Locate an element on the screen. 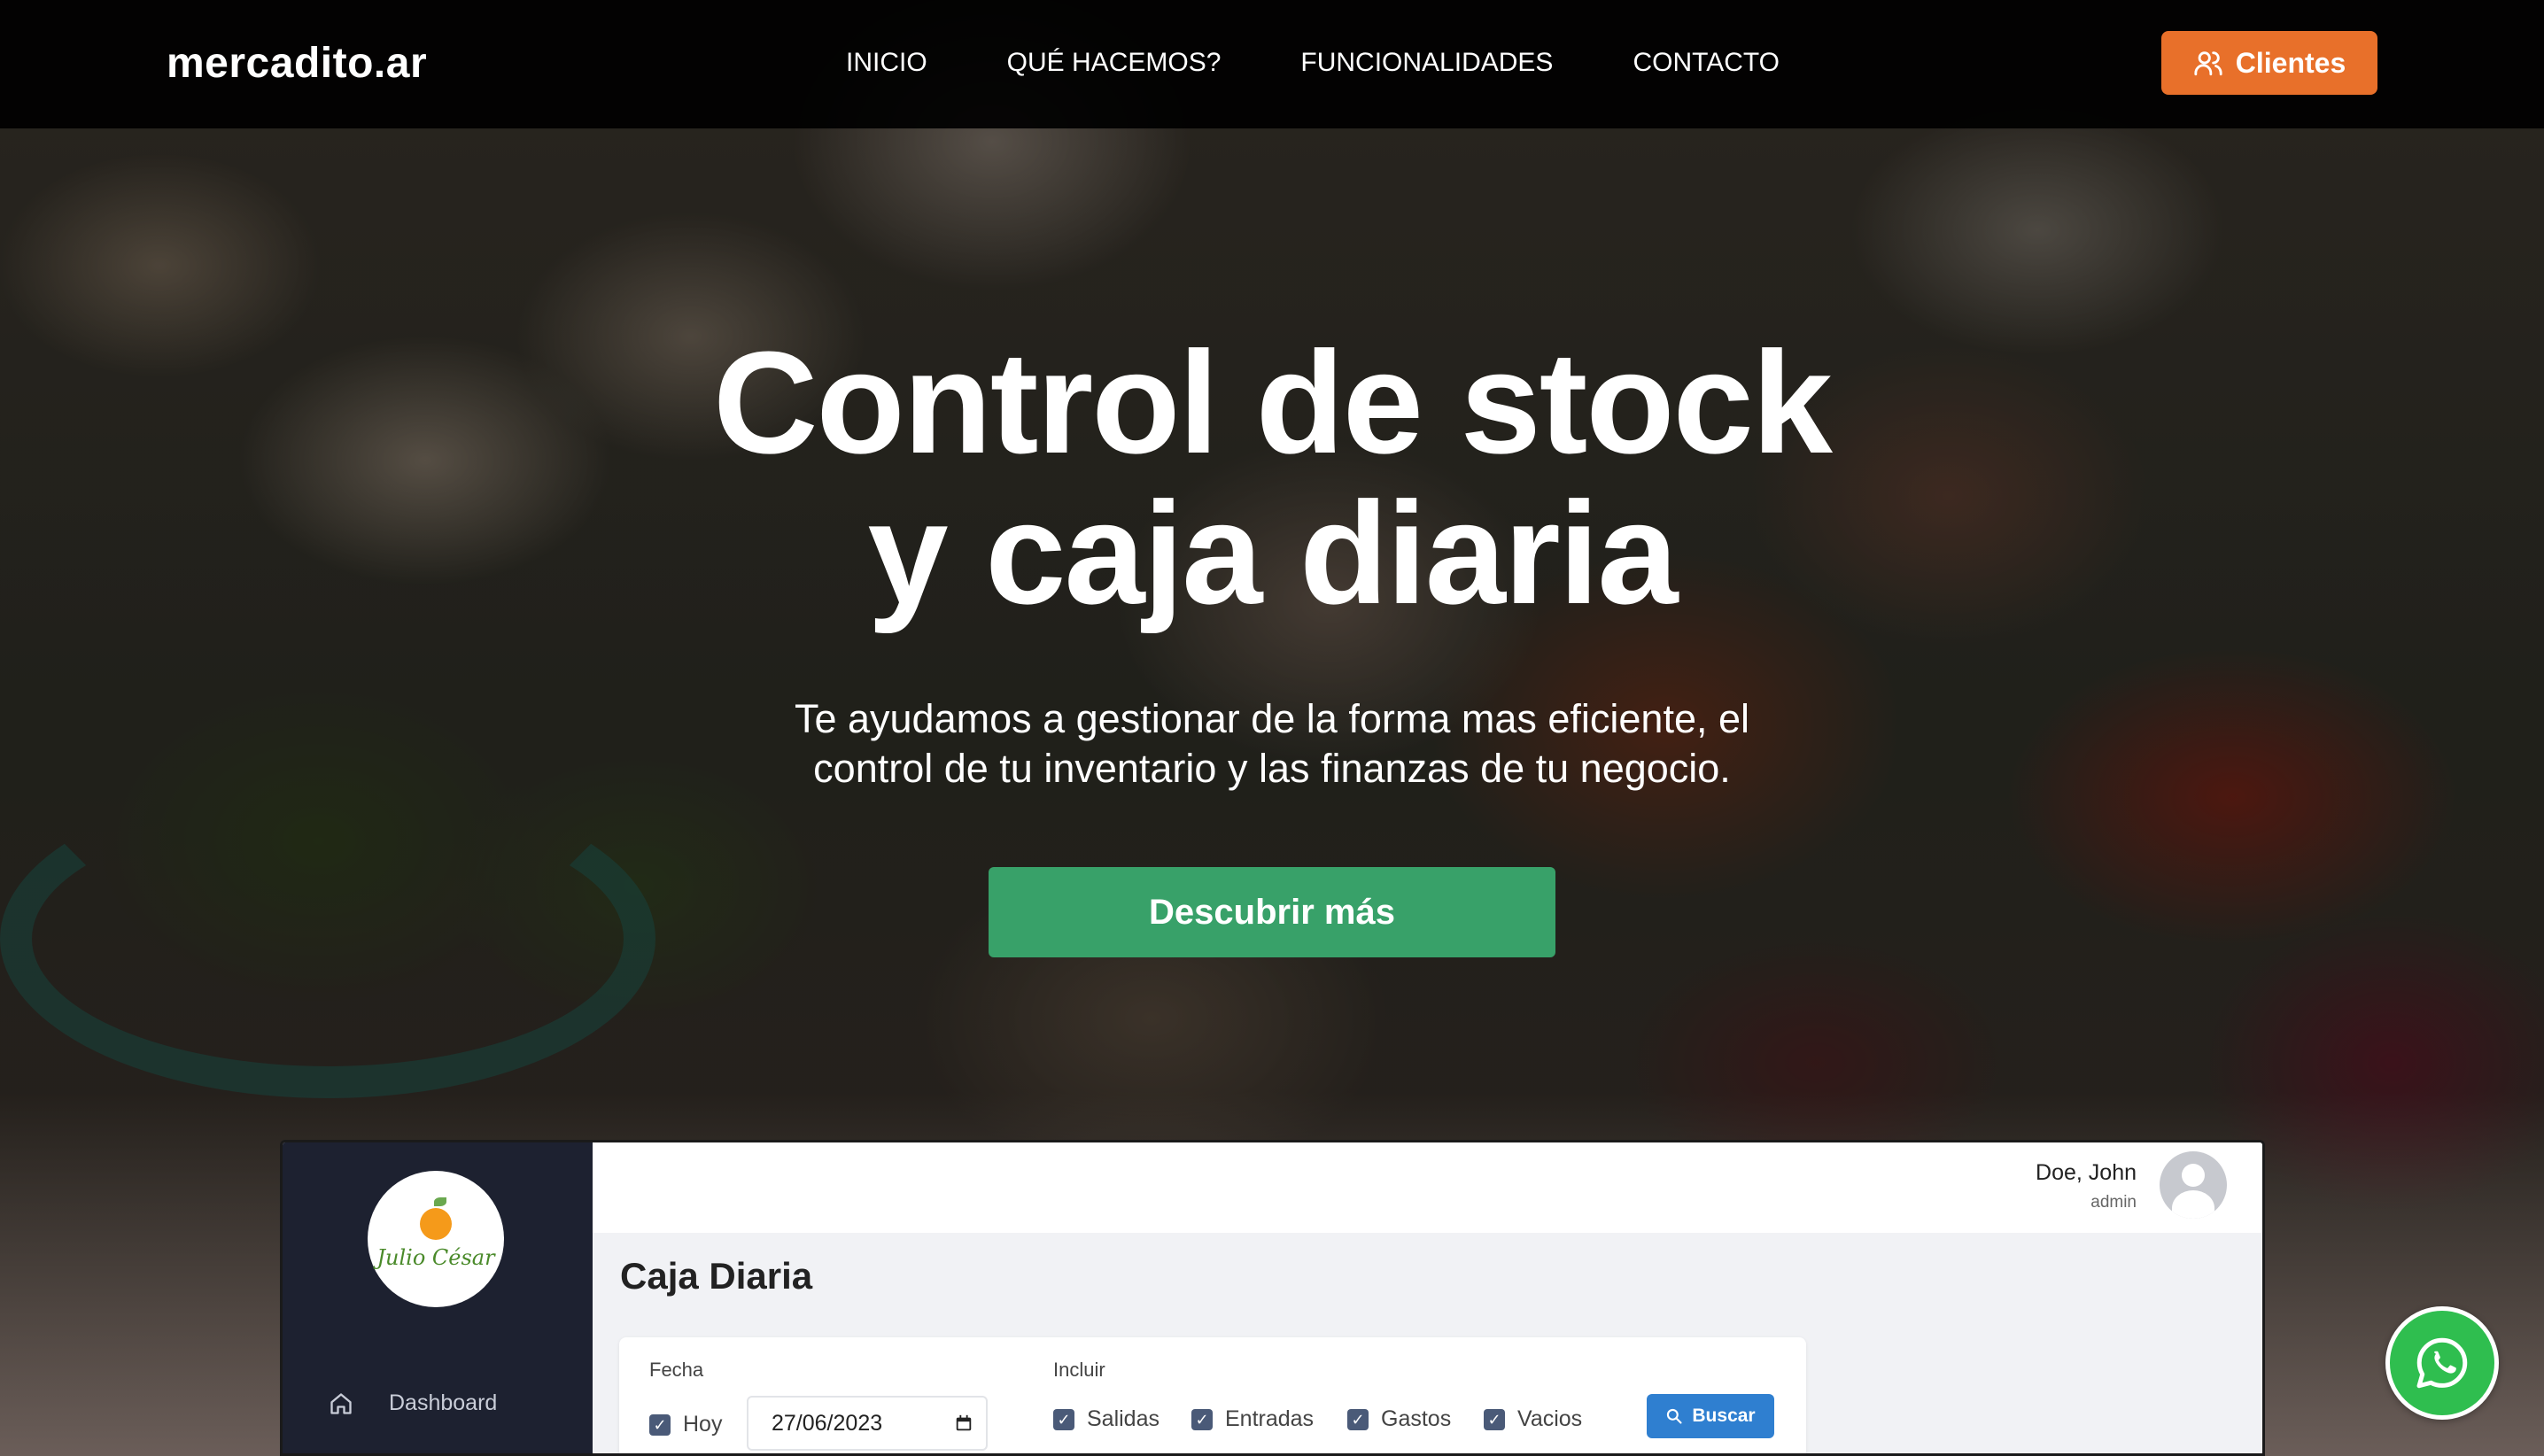 Image resolution: width=2544 pixels, height=1456 pixels. hero-title-line2: y caja diaria is located at coordinates (1272, 553).